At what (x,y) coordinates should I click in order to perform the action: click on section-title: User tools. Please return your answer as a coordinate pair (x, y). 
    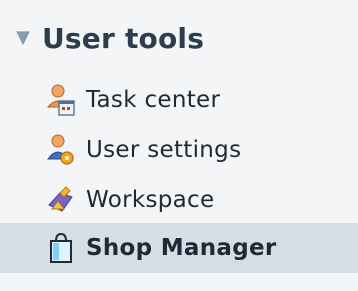
    Looking at the image, I should click on (123, 38).